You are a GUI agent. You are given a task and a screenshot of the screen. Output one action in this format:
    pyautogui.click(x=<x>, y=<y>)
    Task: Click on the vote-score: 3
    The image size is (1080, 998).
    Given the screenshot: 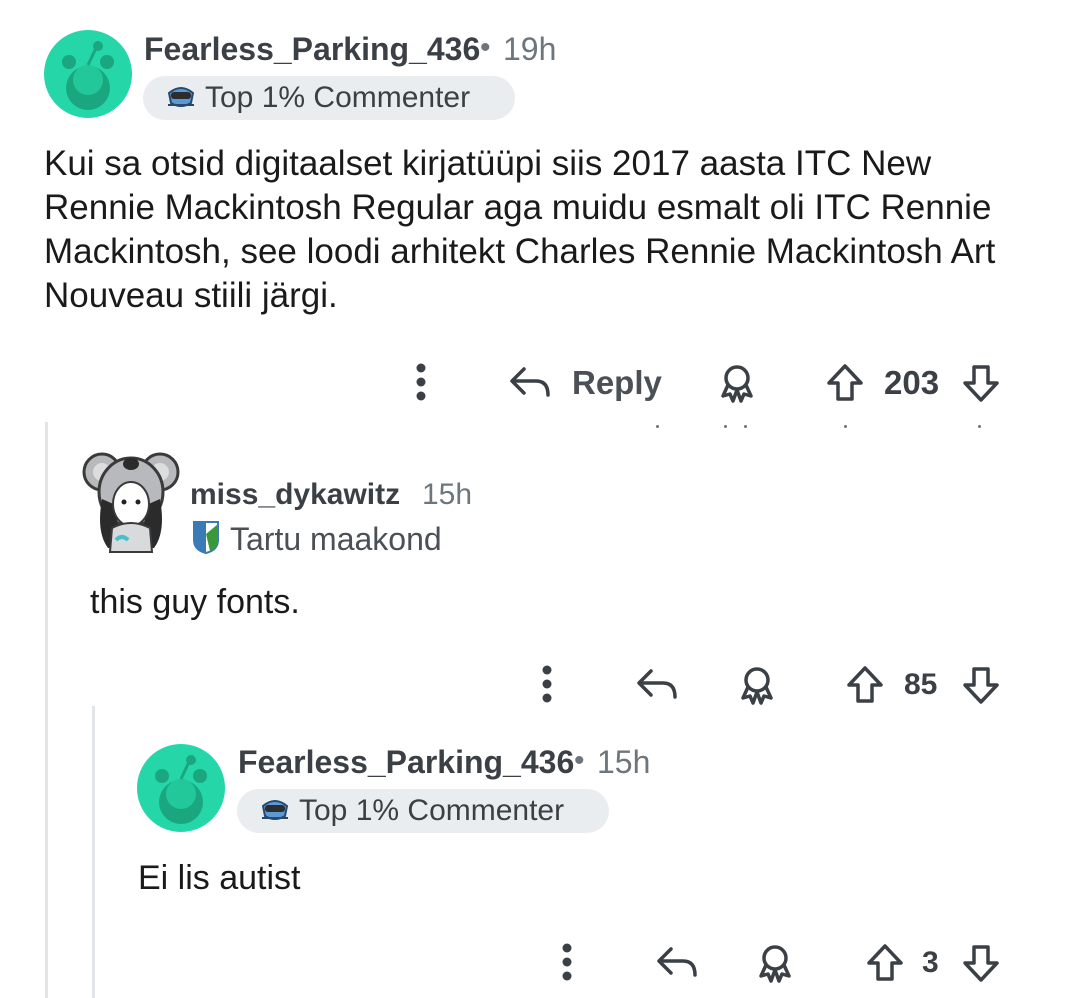 What is the action you would take?
    pyautogui.click(x=930, y=962)
    